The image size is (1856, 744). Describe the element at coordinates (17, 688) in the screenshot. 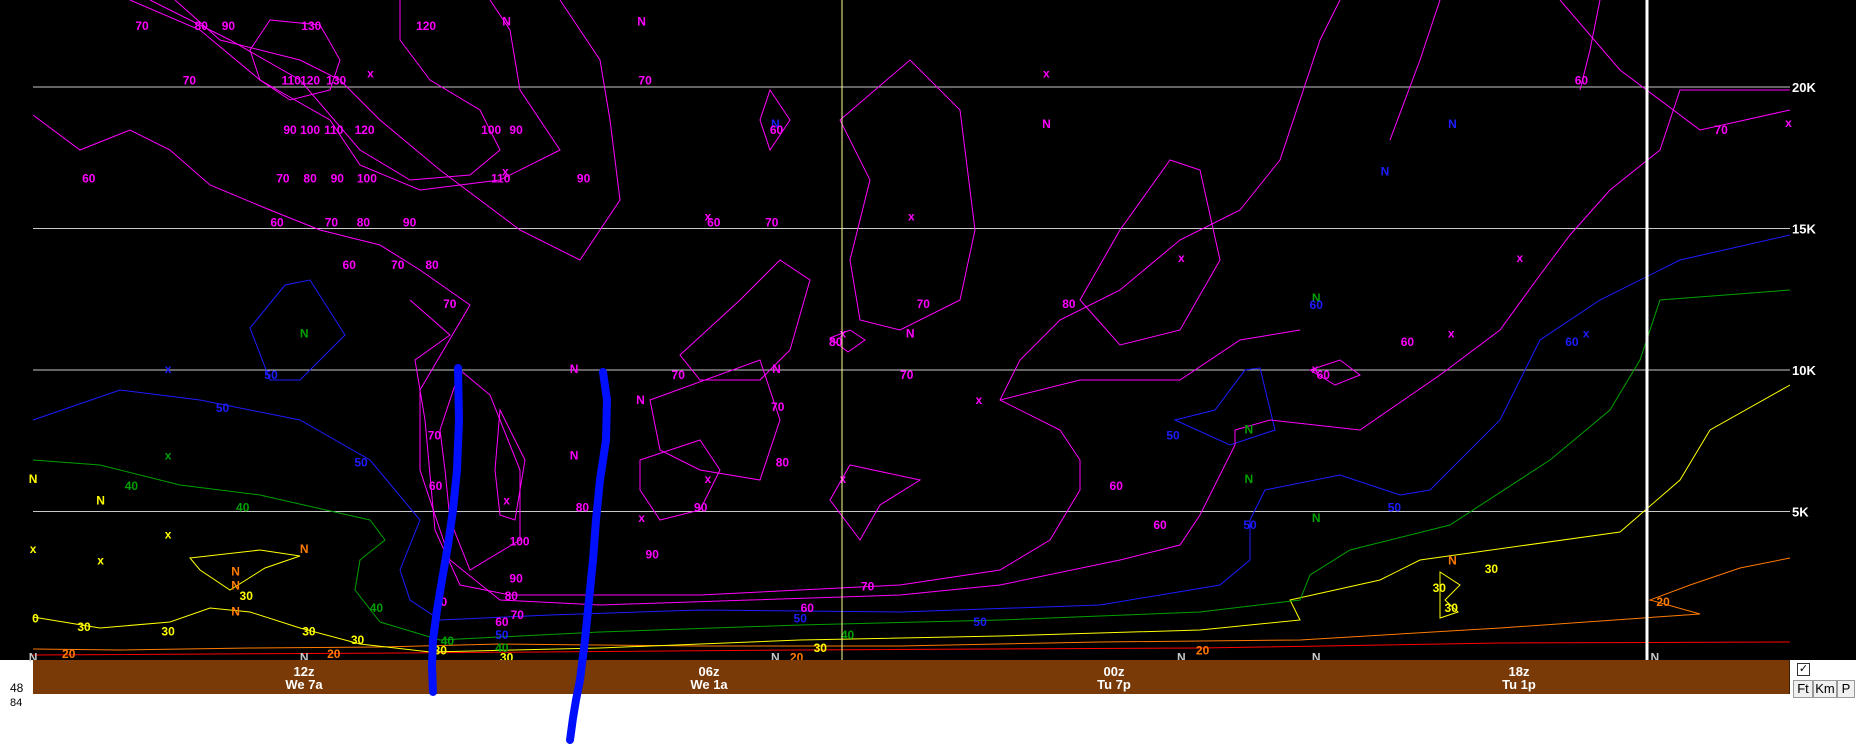

I see `left-number-1: 48` at that location.